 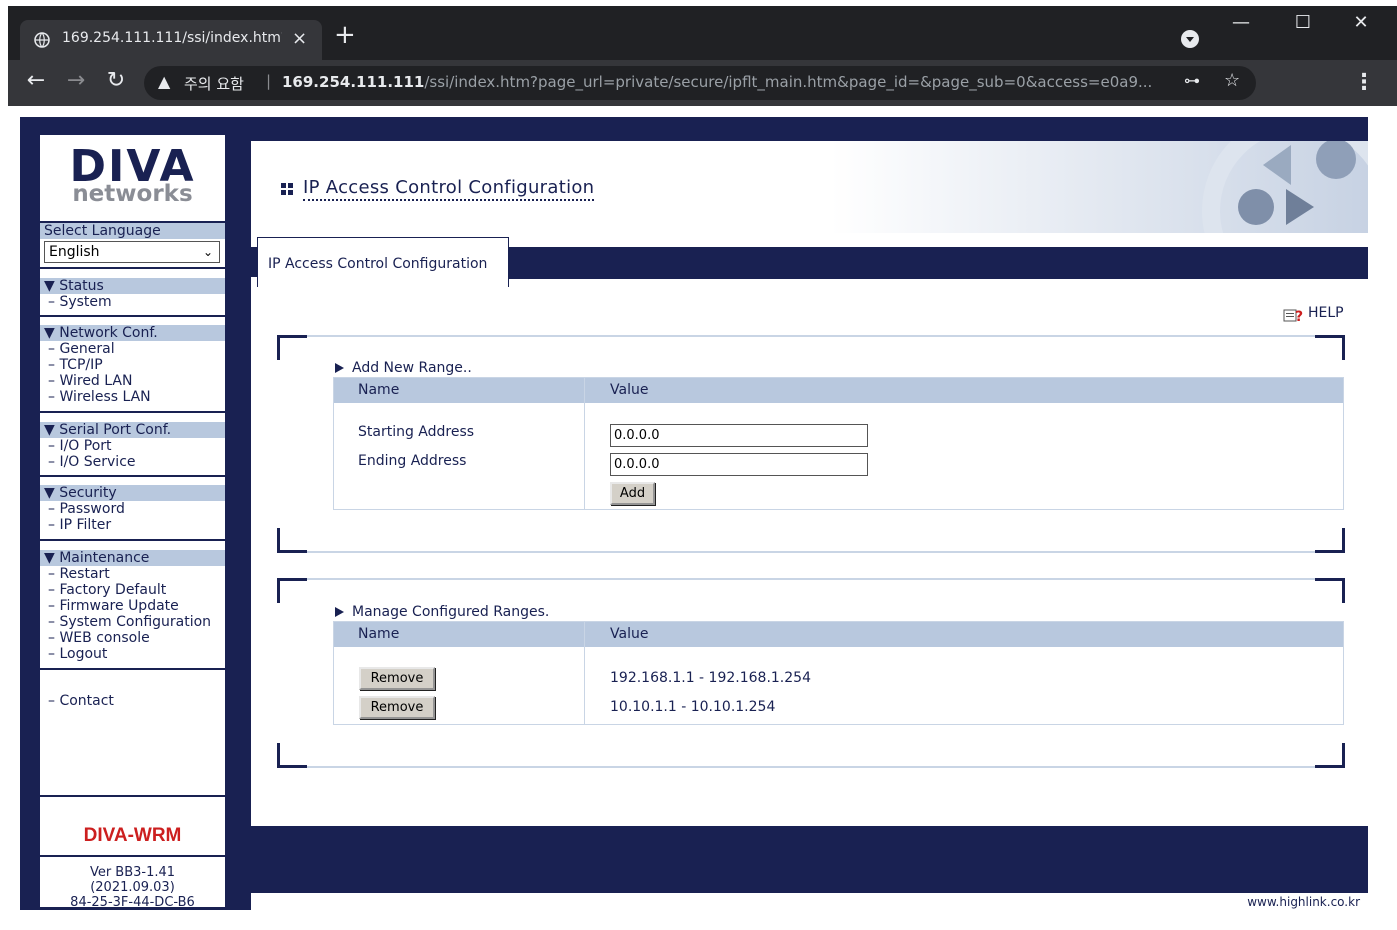 What do you see at coordinates (809, 859) in the screenshot?
I see `footer-band` at bounding box center [809, 859].